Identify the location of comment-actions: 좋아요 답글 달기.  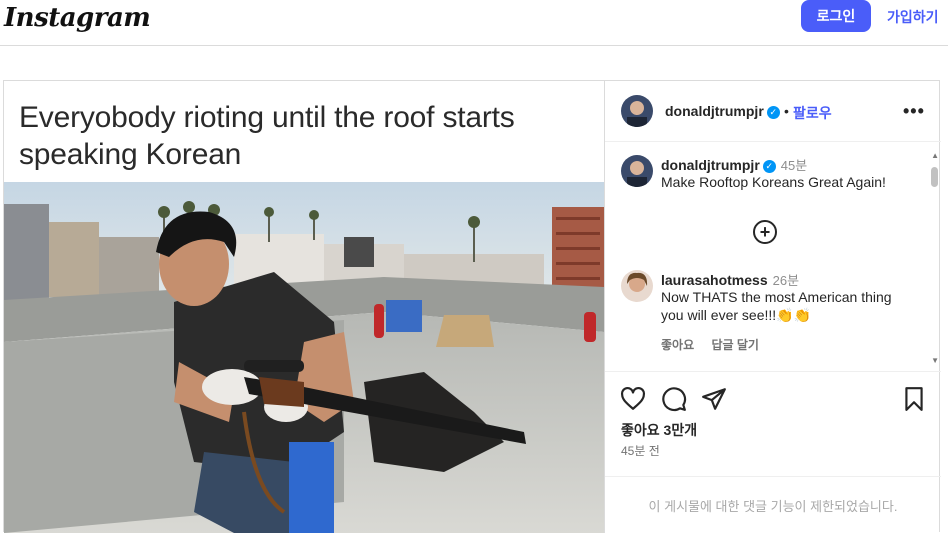
(717, 344).